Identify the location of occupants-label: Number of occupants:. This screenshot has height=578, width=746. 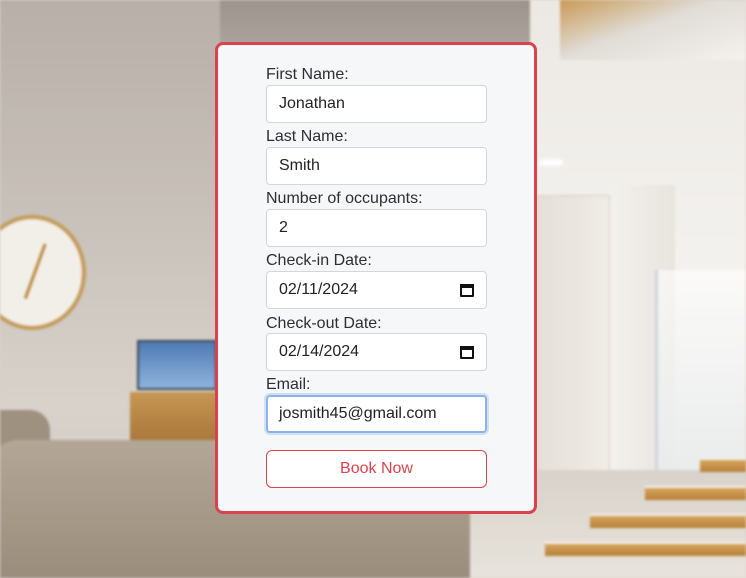
(344, 198).